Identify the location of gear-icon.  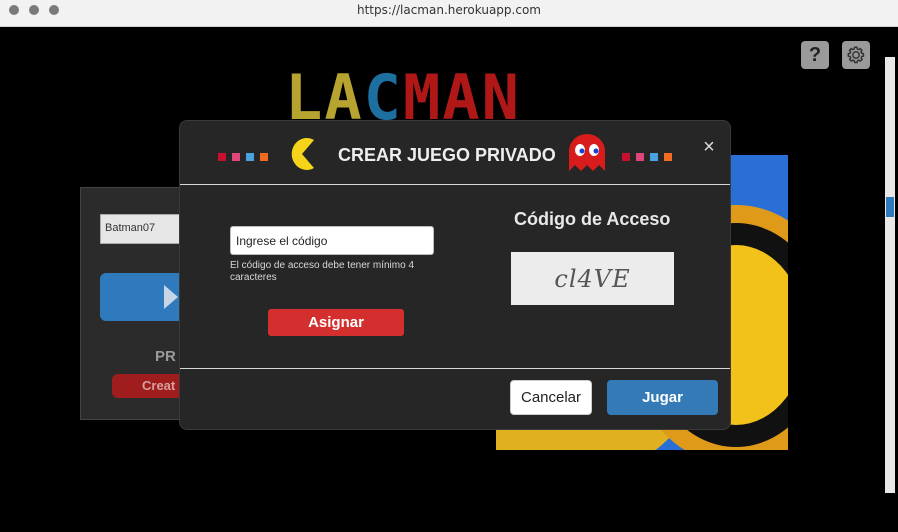
(856, 55).